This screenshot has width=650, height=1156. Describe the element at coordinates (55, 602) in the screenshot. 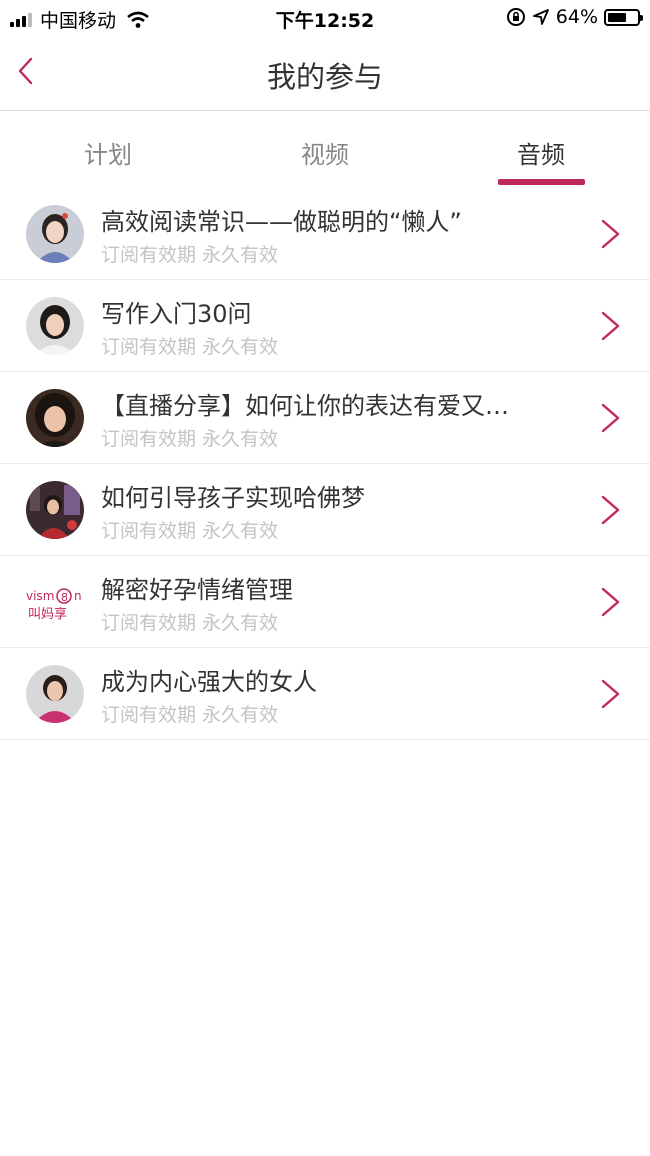

I see `logo: vism 8 n 叫妈享` at that location.